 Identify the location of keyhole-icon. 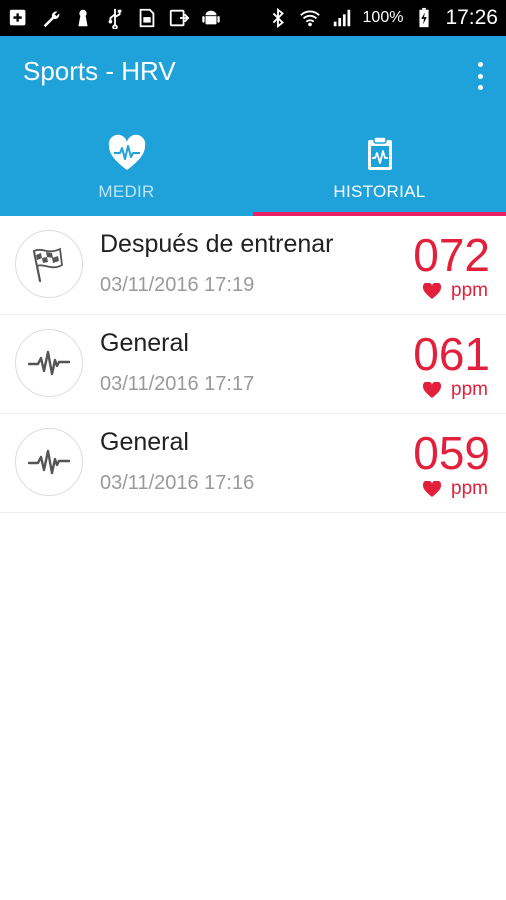
(83, 18).